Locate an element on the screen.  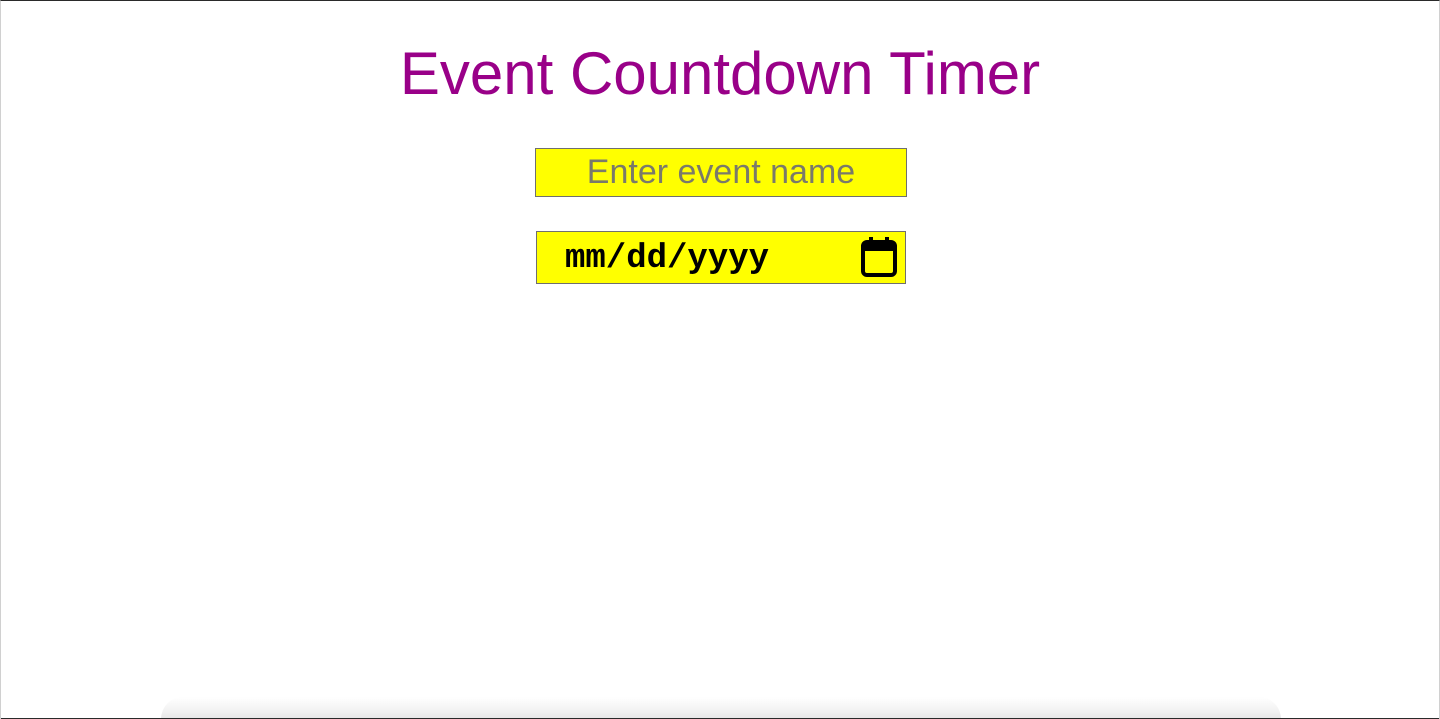
event-name-input is located at coordinates (721, 172).